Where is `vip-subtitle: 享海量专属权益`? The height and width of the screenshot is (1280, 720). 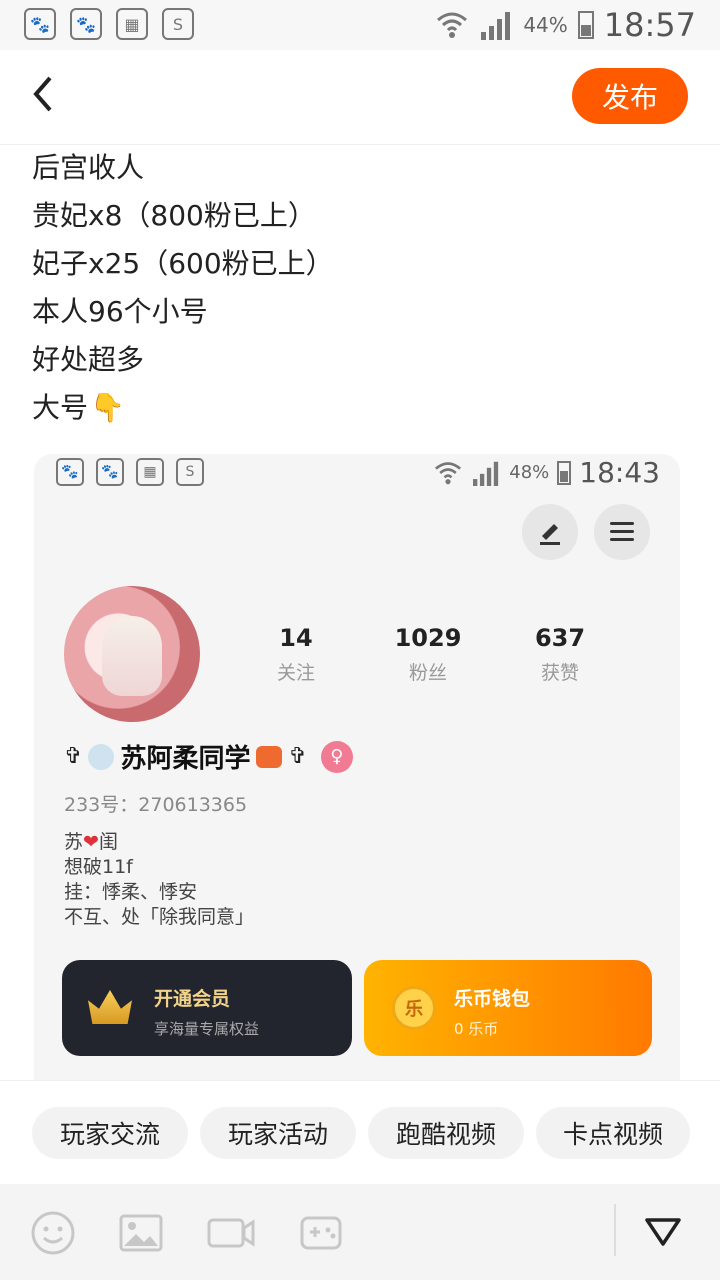
vip-subtitle: 享海量专属权益 is located at coordinates (207, 1029).